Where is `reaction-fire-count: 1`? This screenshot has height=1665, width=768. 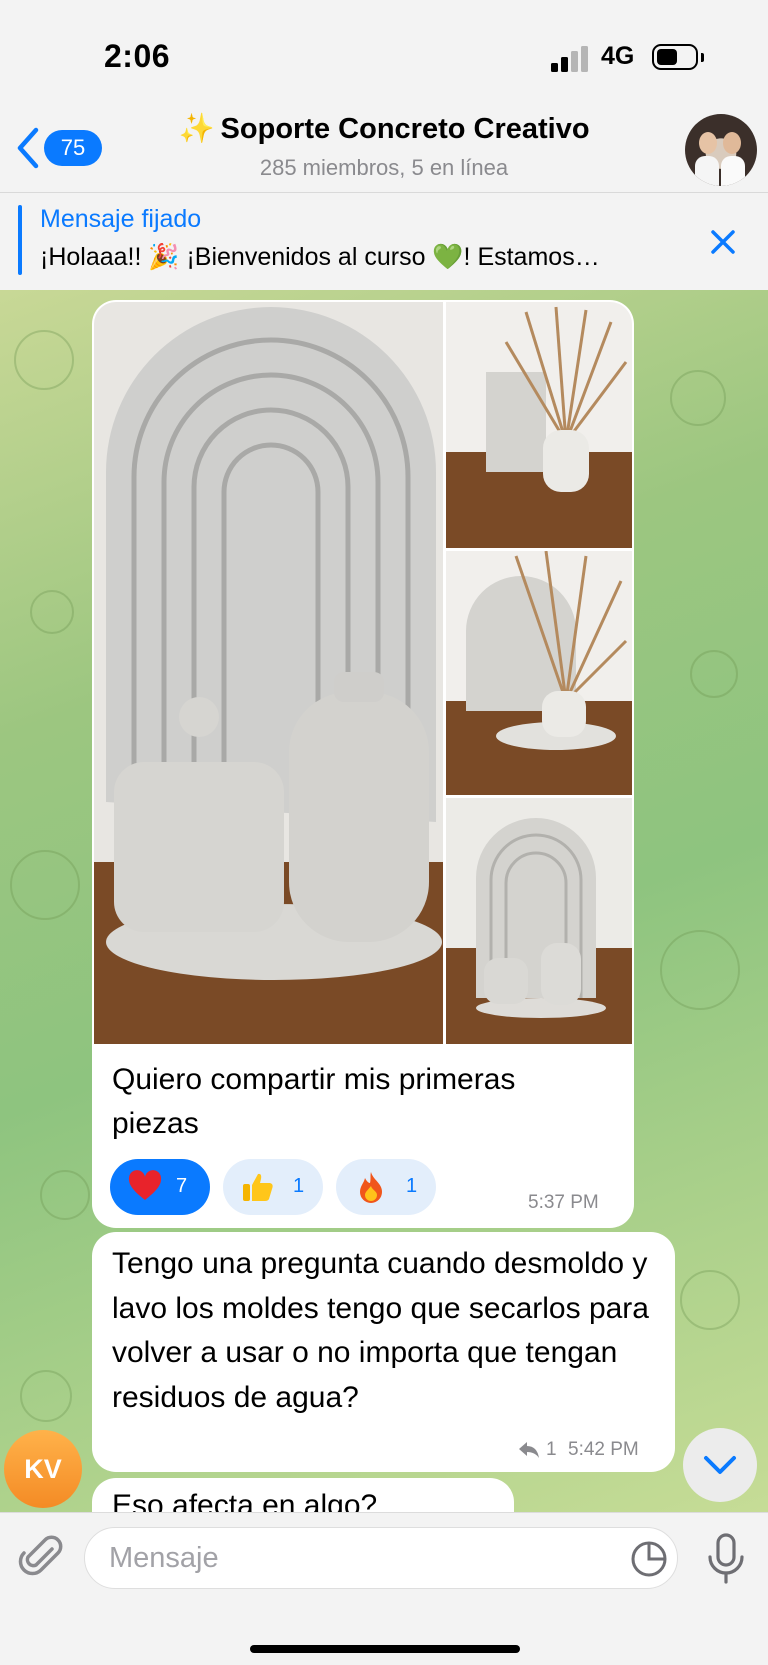
reaction-fire-count: 1 is located at coordinates (412, 1186).